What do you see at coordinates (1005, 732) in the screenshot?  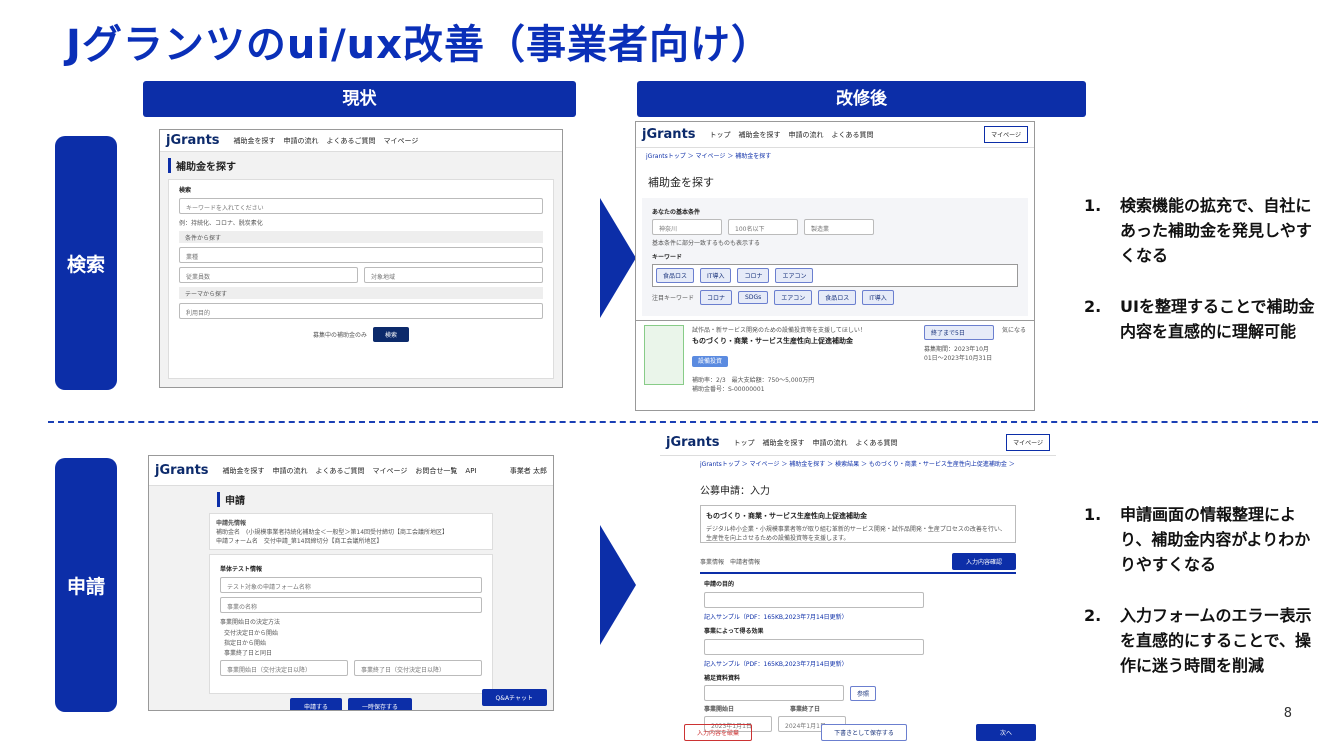 I see `next-button: 次へ` at bounding box center [1005, 732].